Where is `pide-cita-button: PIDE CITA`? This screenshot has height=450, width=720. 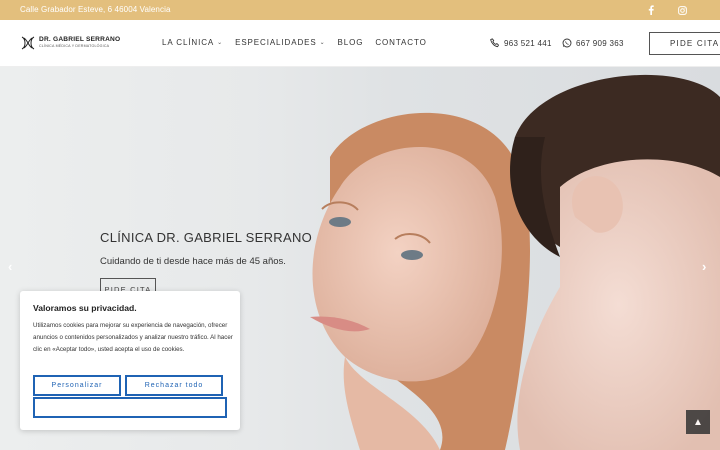
pide-cita-button: PIDE CITA is located at coordinates (684, 43).